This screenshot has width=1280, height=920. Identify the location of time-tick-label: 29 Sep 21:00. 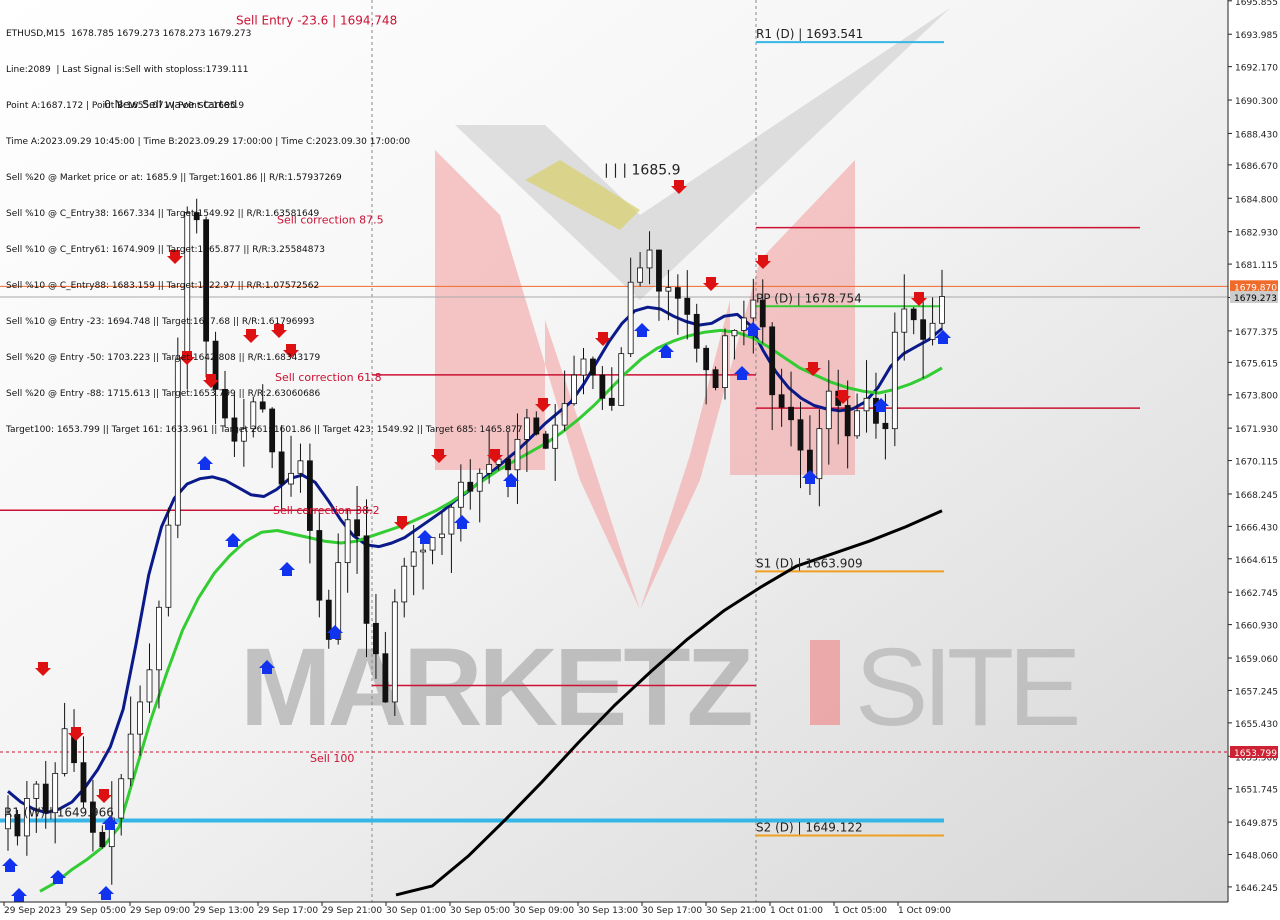
(352, 911).